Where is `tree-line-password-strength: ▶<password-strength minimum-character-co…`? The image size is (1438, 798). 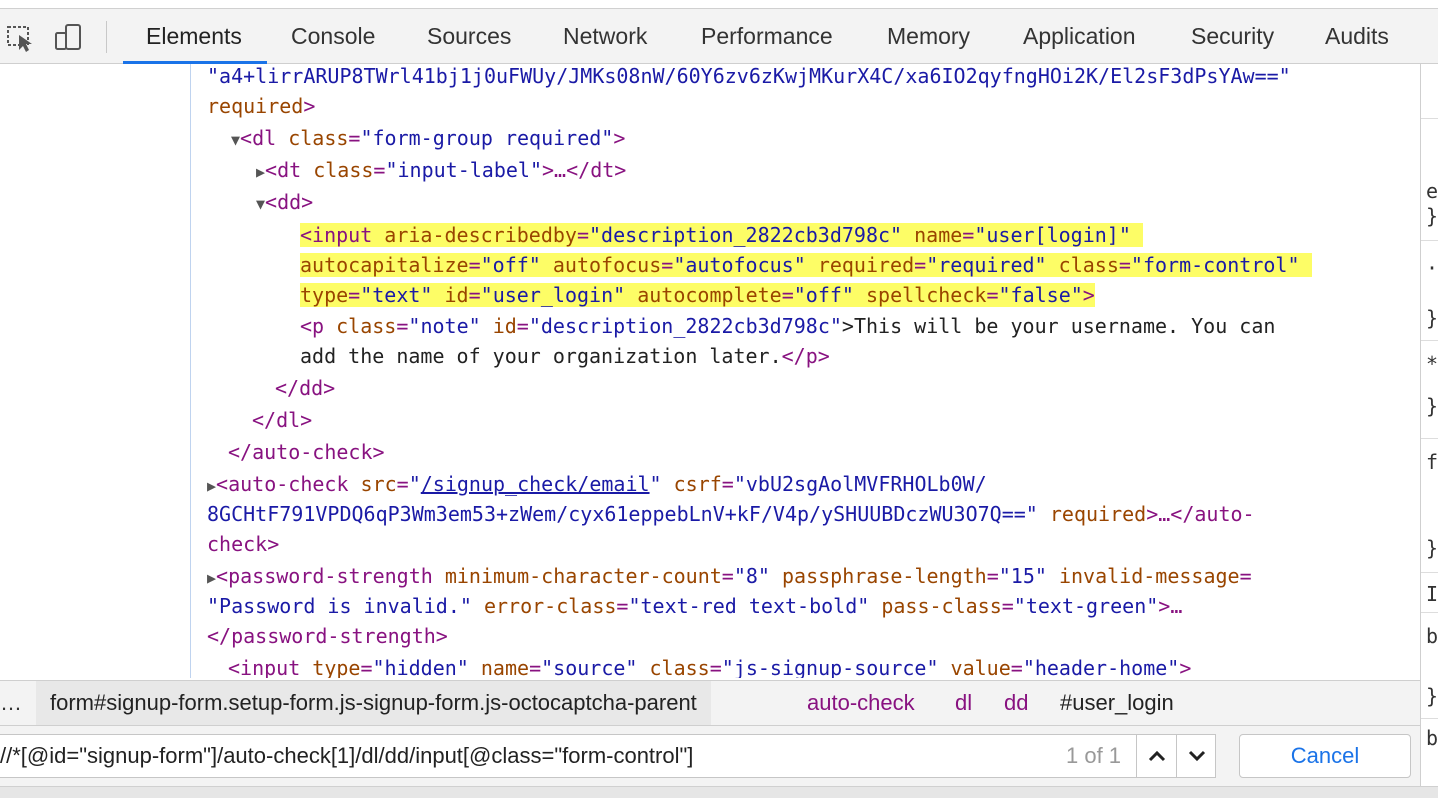 tree-line-password-strength: ▶<password-strength minimum-character-co… is located at coordinates (729, 576).